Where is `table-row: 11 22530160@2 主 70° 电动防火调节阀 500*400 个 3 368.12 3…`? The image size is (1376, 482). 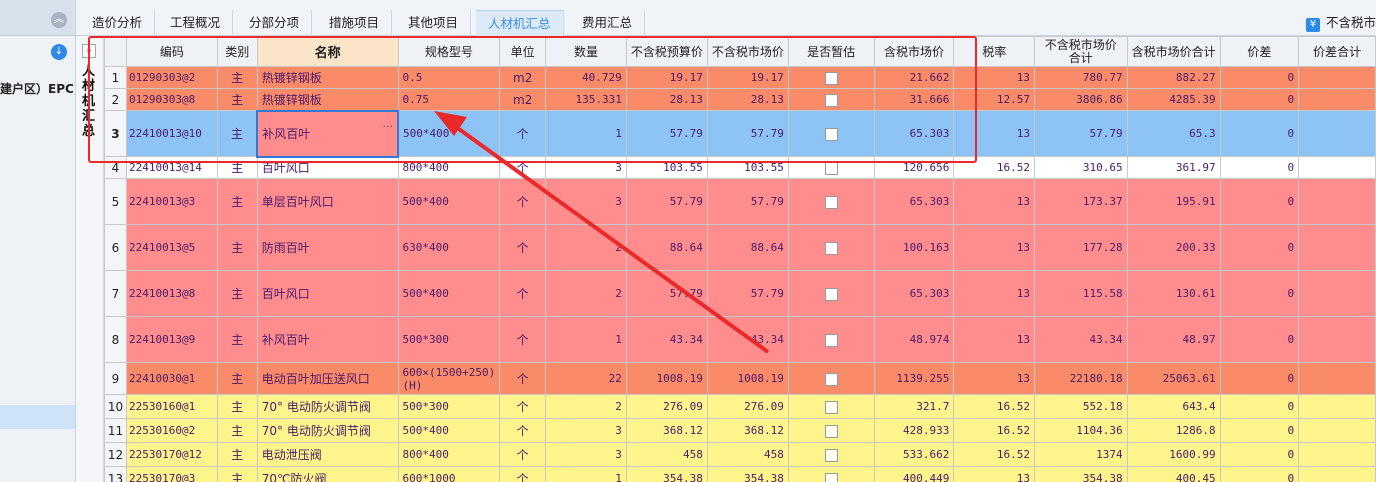
table-row: 11 22530160@2 主 70° 电动防火调节阀 500*400 个 3 368.12 3… is located at coordinates (740, 430).